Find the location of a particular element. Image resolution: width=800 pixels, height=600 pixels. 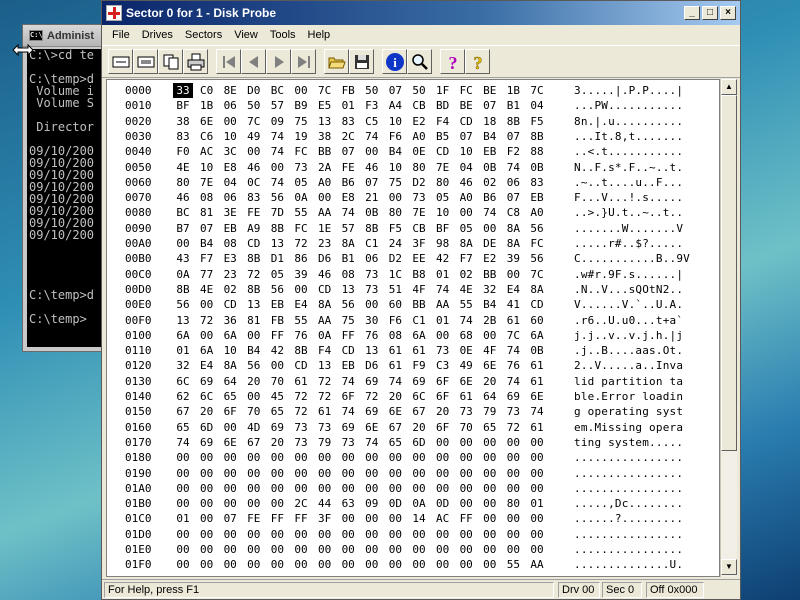

hex-byte: BF is located at coordinates (183, 105).